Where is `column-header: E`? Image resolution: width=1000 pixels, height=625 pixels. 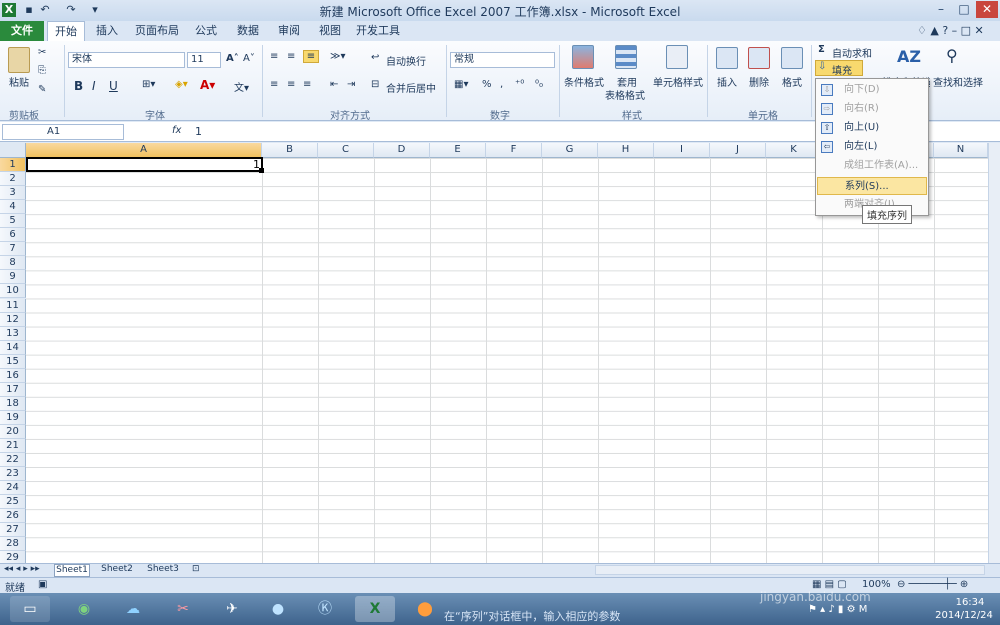
column-header: E is located at coordinates (458, 150).